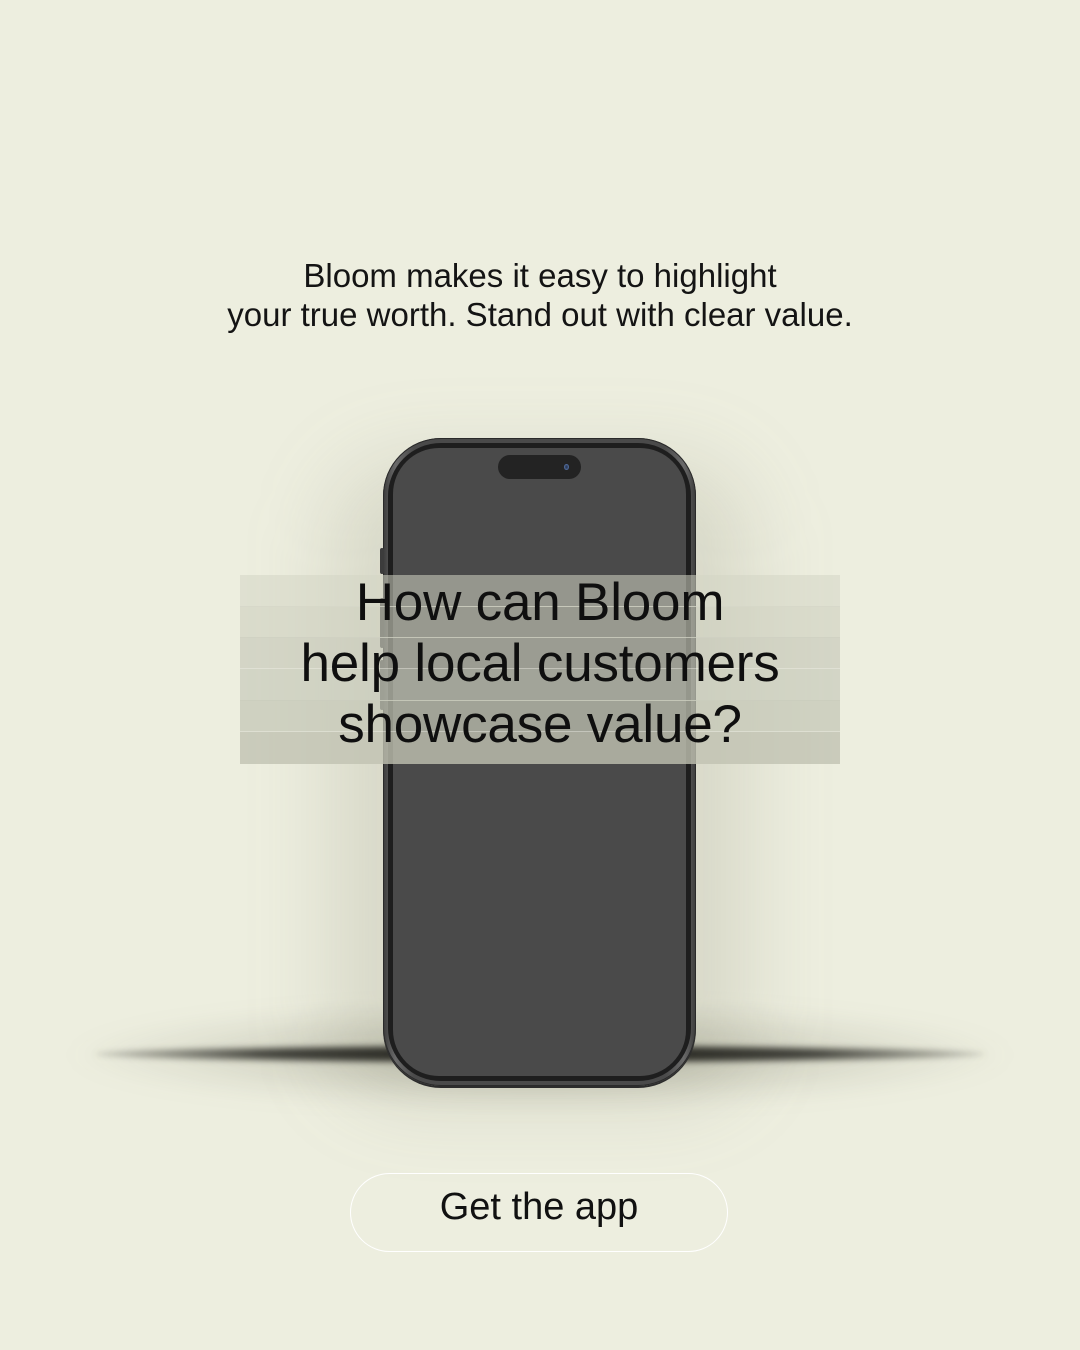 This screenshot has height=1350, width=1080. Describe the element at coordinates (540, 602) in the screenshot. I see `headline-line-1: How can Bloom` at that location.